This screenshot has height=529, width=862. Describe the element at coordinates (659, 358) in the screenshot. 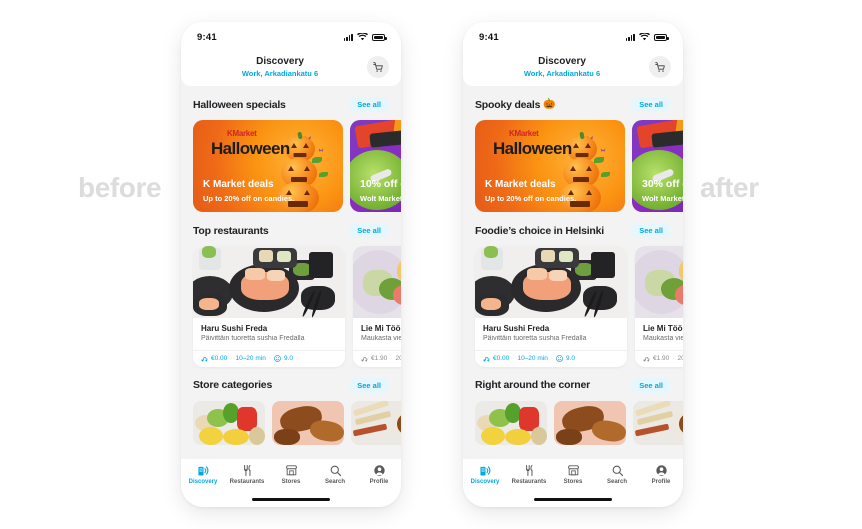

I see `restaurant-meta: €1.90 · 20` at that location.